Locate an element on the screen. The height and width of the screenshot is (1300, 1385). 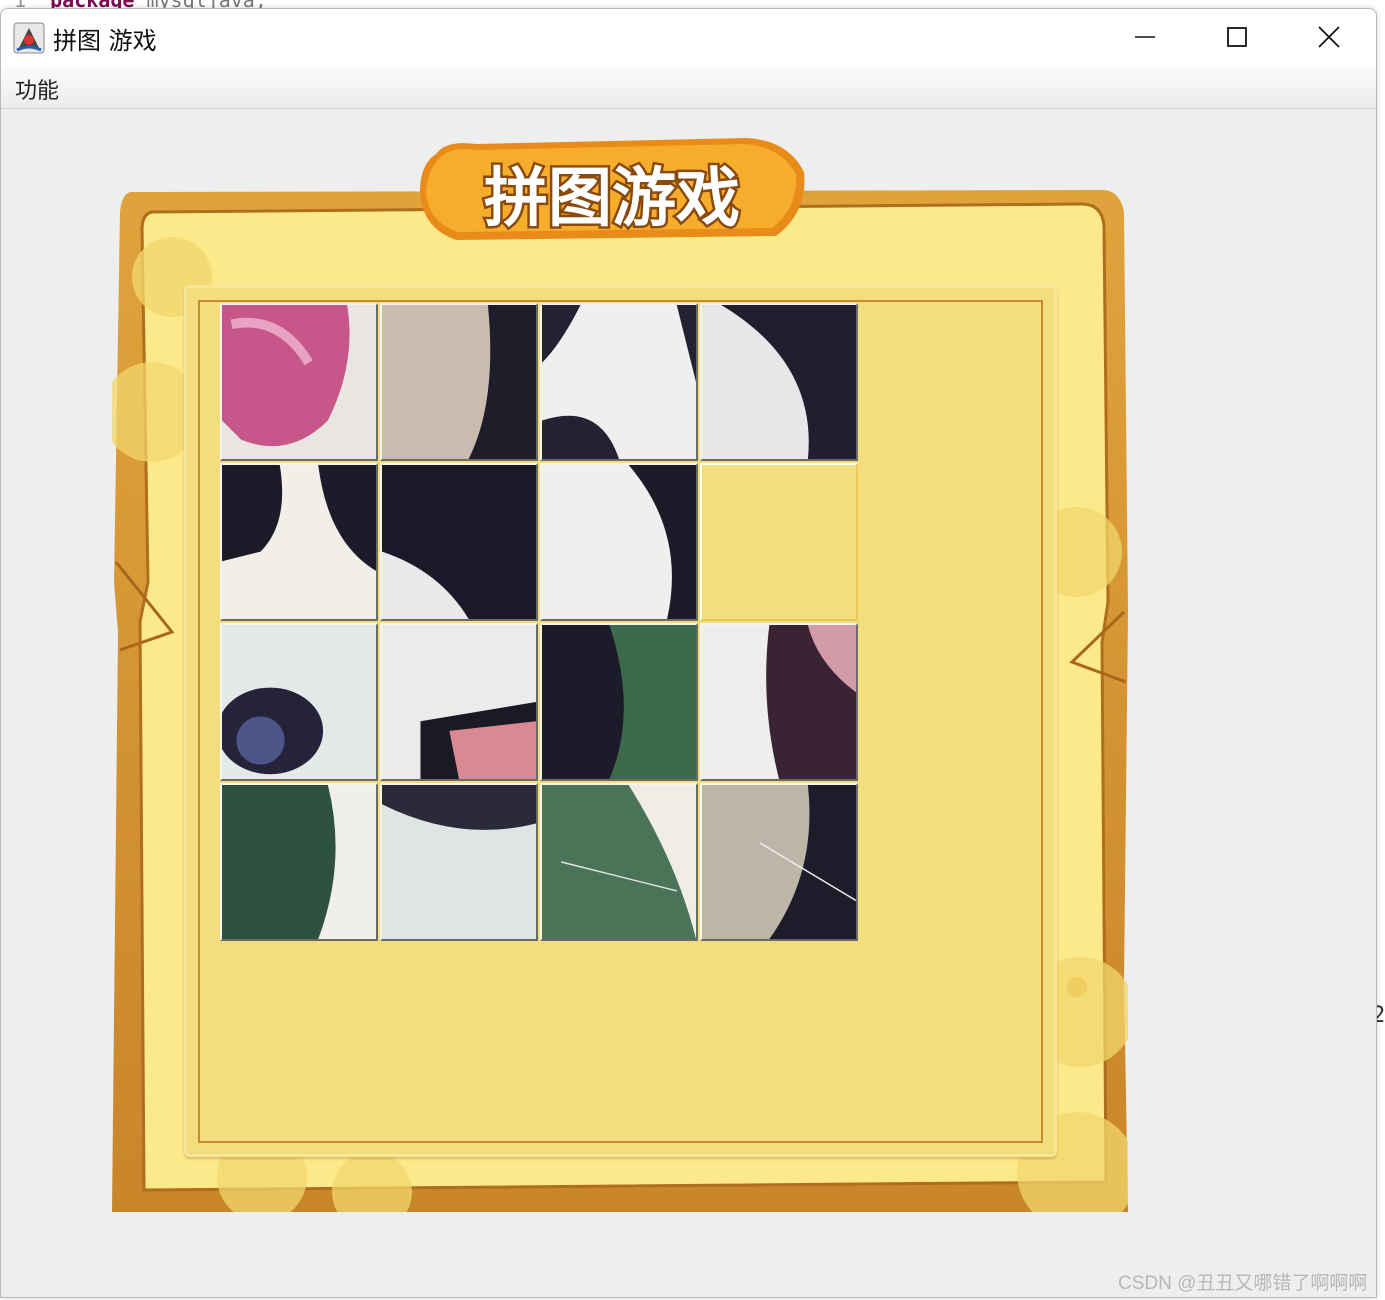
minimize-button is located at coordinates (1145, 37).